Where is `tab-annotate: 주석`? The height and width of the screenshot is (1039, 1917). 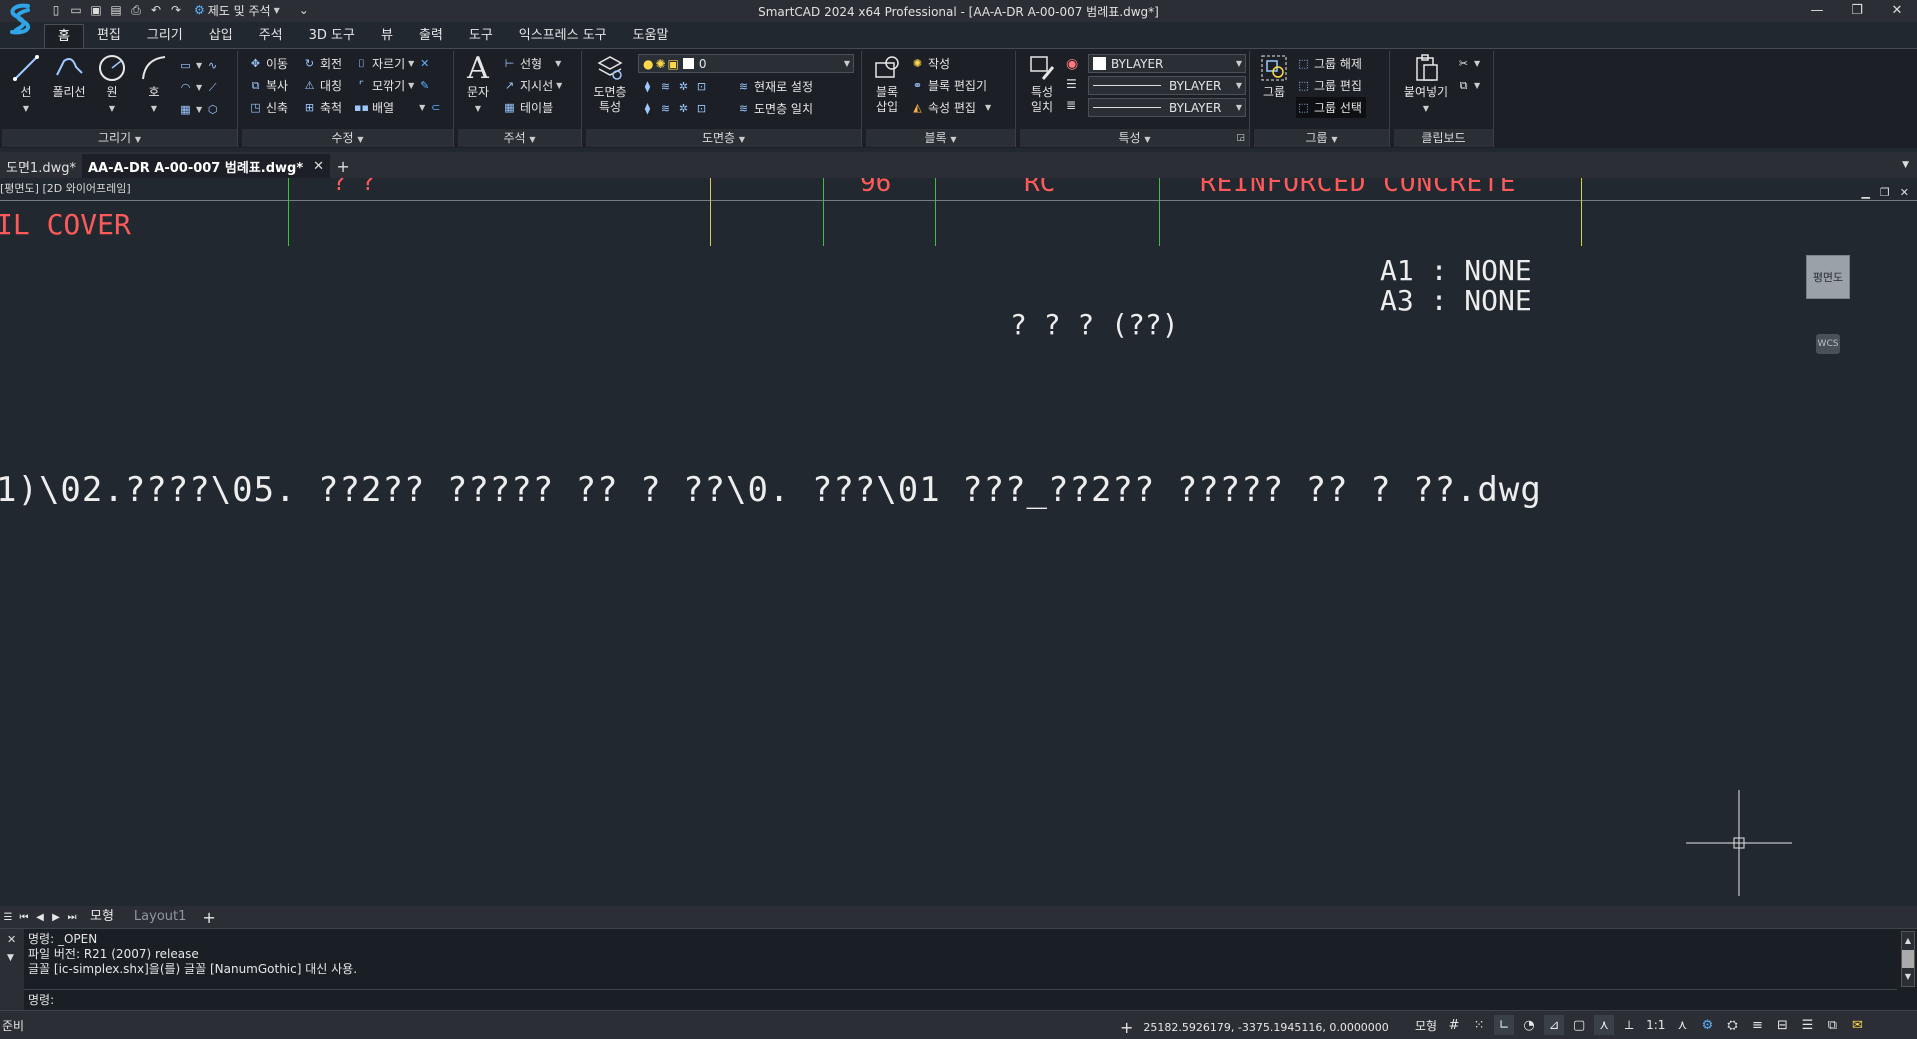
tab-annotate: 주석 is located at coordinates (271, 36).